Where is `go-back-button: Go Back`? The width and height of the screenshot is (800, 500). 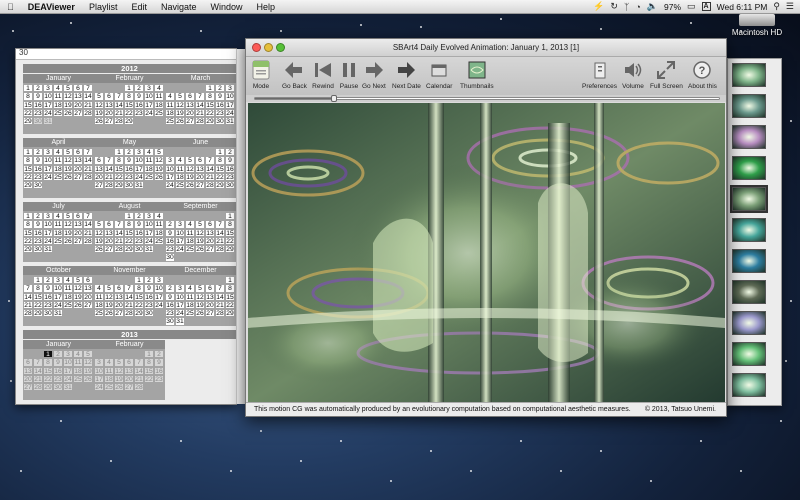 go-back-button: Go Back is located at coordinates (294, 74).